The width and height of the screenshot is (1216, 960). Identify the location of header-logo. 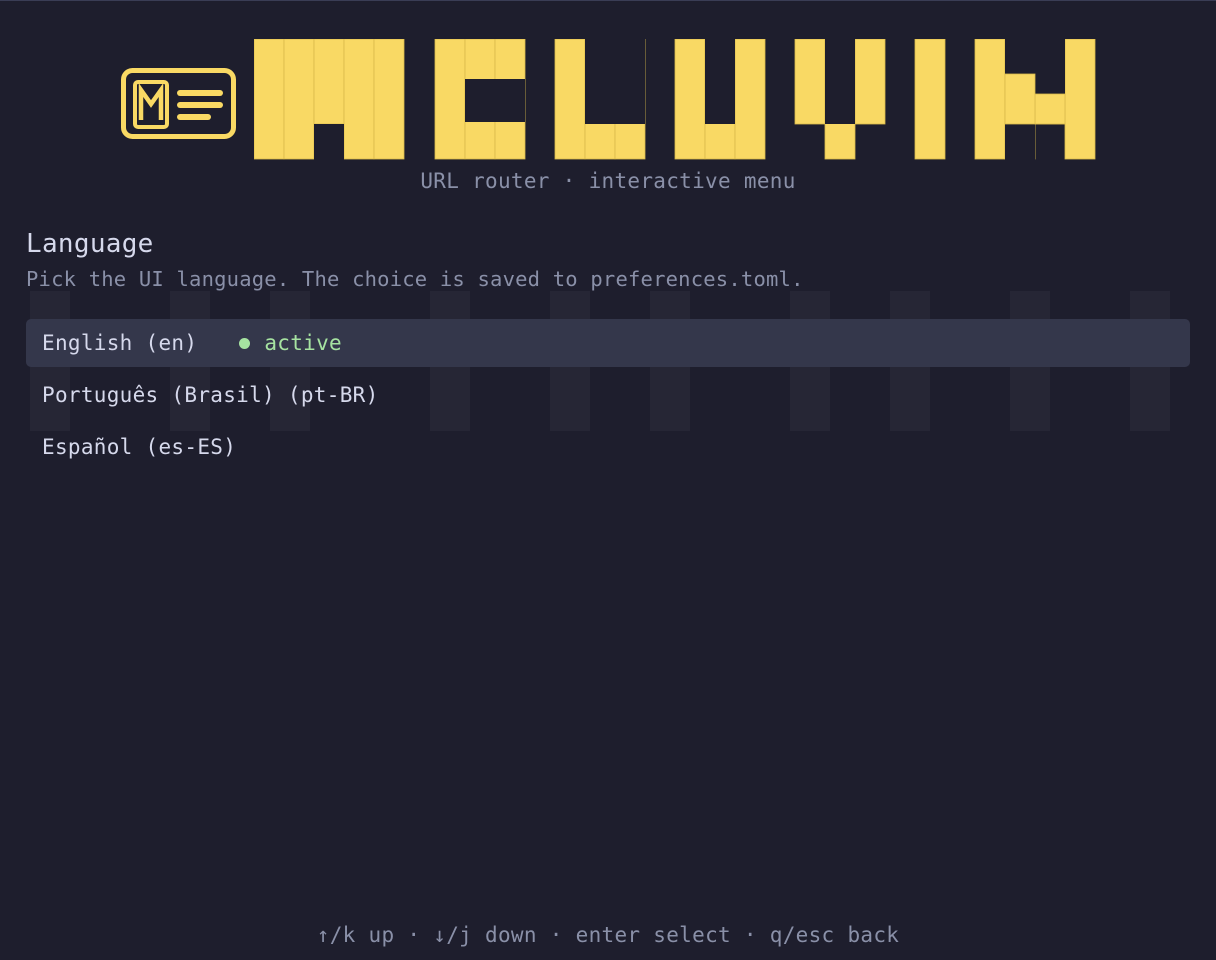
(608, 100).